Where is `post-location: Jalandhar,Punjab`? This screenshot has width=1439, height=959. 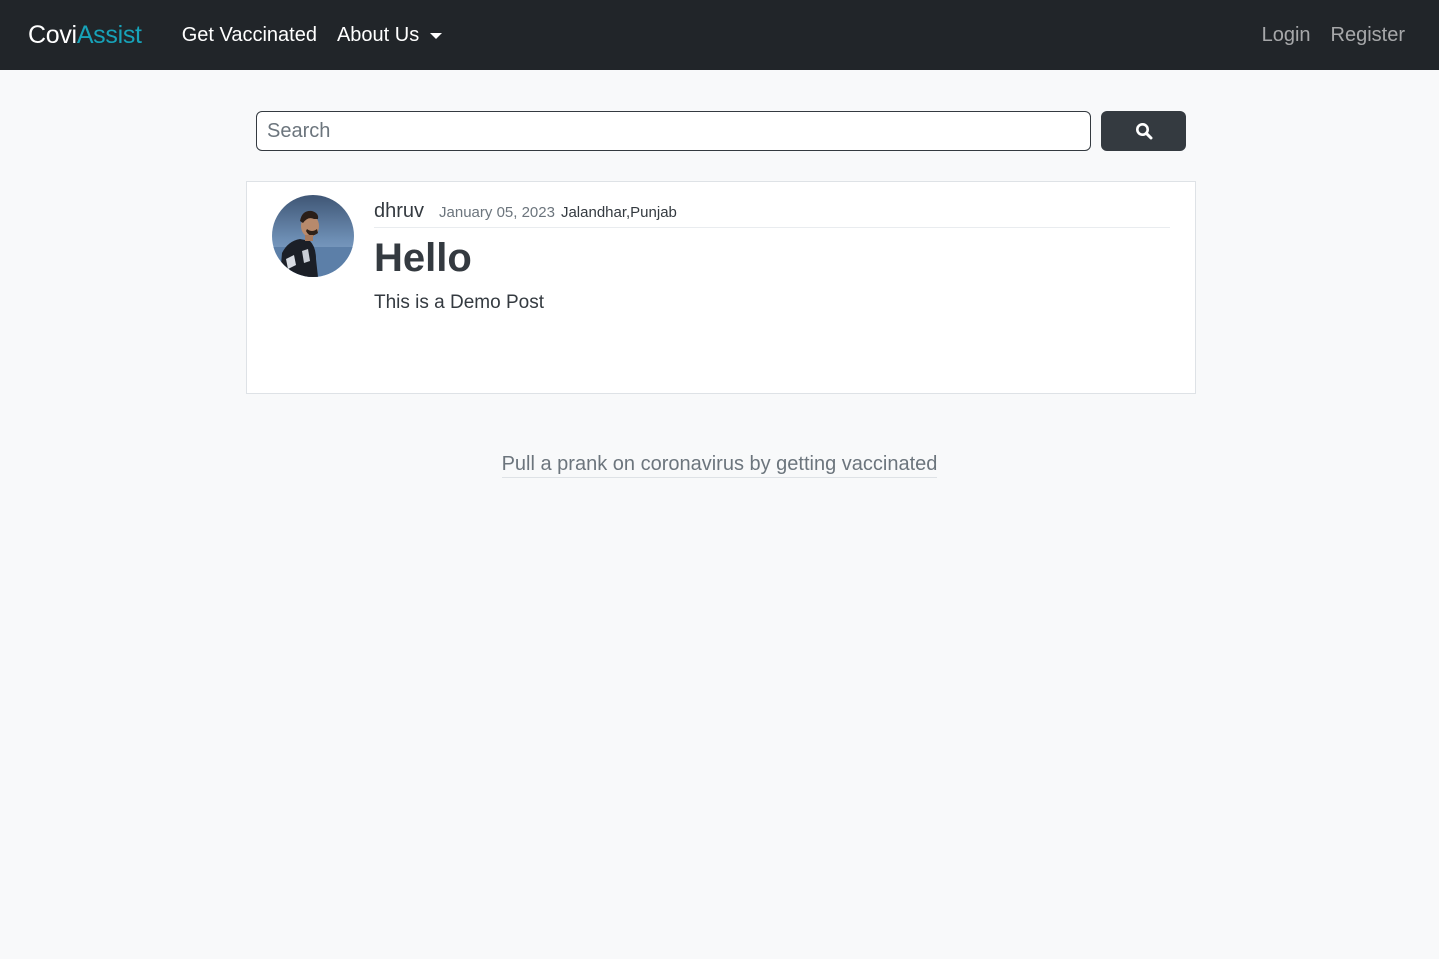 post-location: Jalandhar,Punjab is located at coordinates (618, 212).